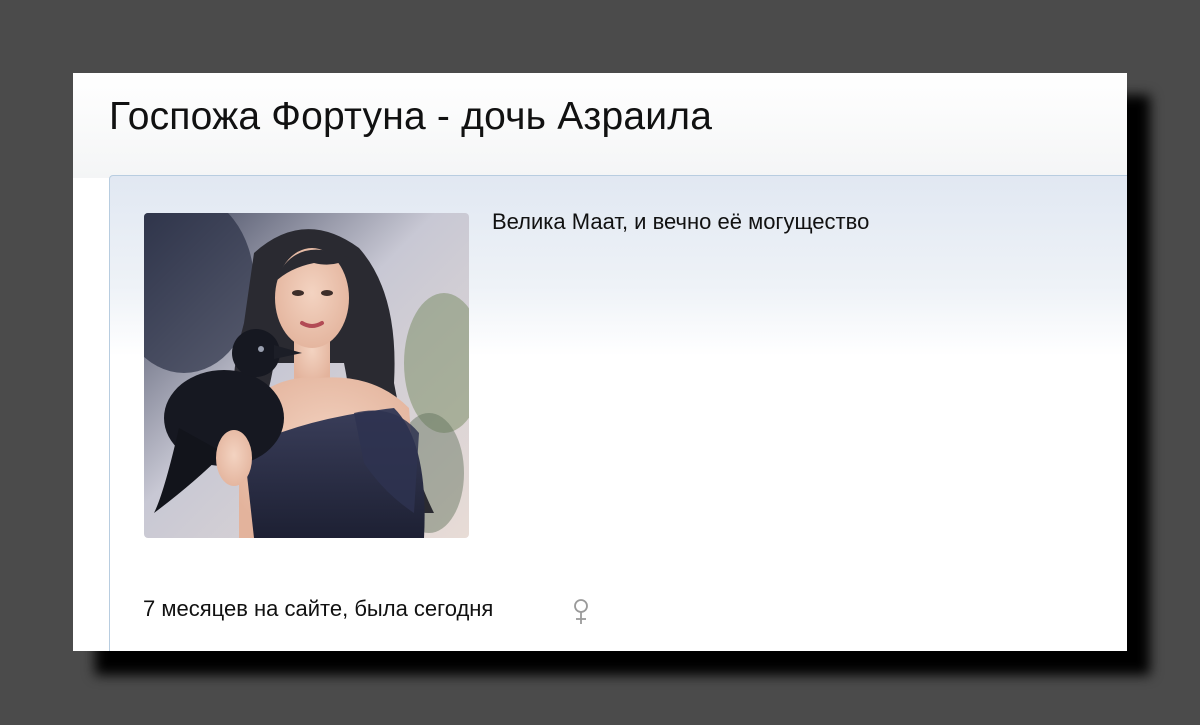 The height and width of the screenshot is (725, 1200). What do you see at coordinates (318, 608) in the screenshot?
I see `activity-text: 7 месяцев на сайте, была сегодня` at bounding box center [318, 608].